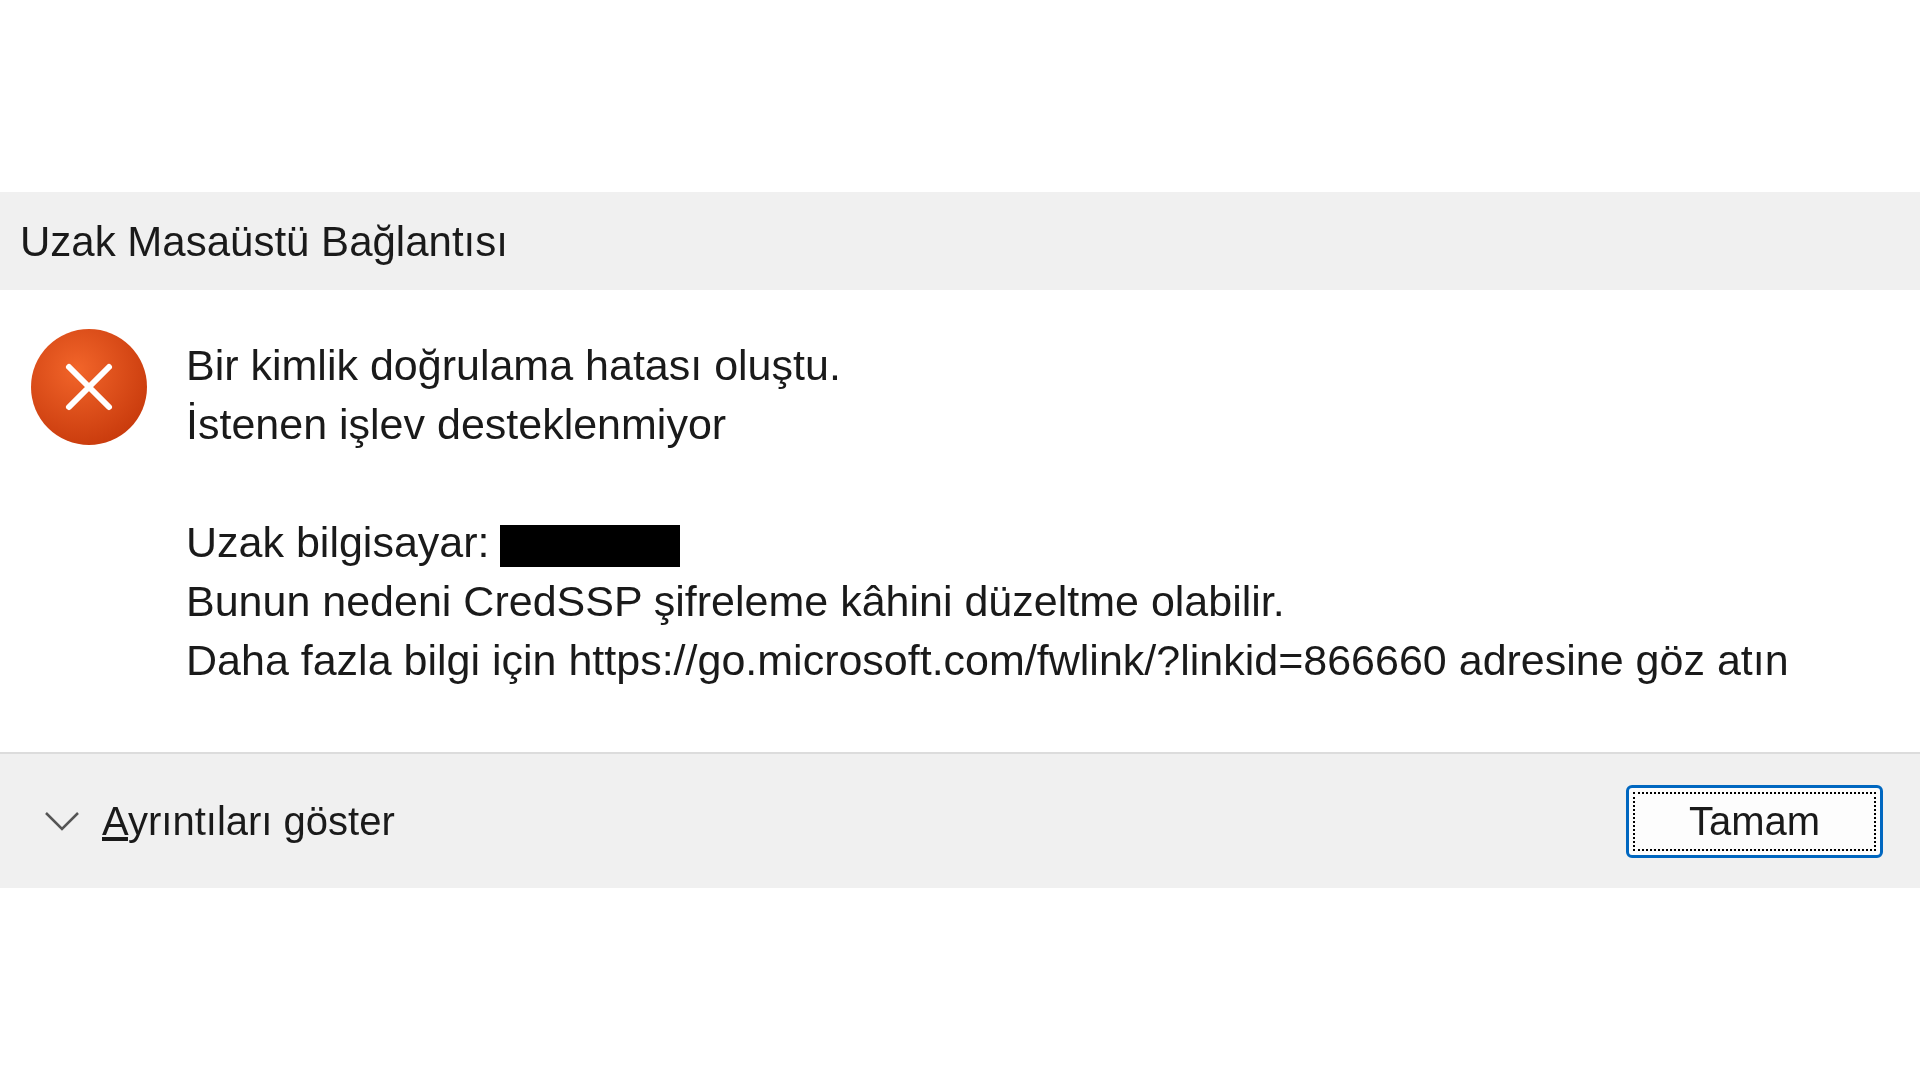 The width and height of the screenshot is (1920, 1080). I want to click on message-text: İstenen işlev desteklenmiyor, so click(456, 424).